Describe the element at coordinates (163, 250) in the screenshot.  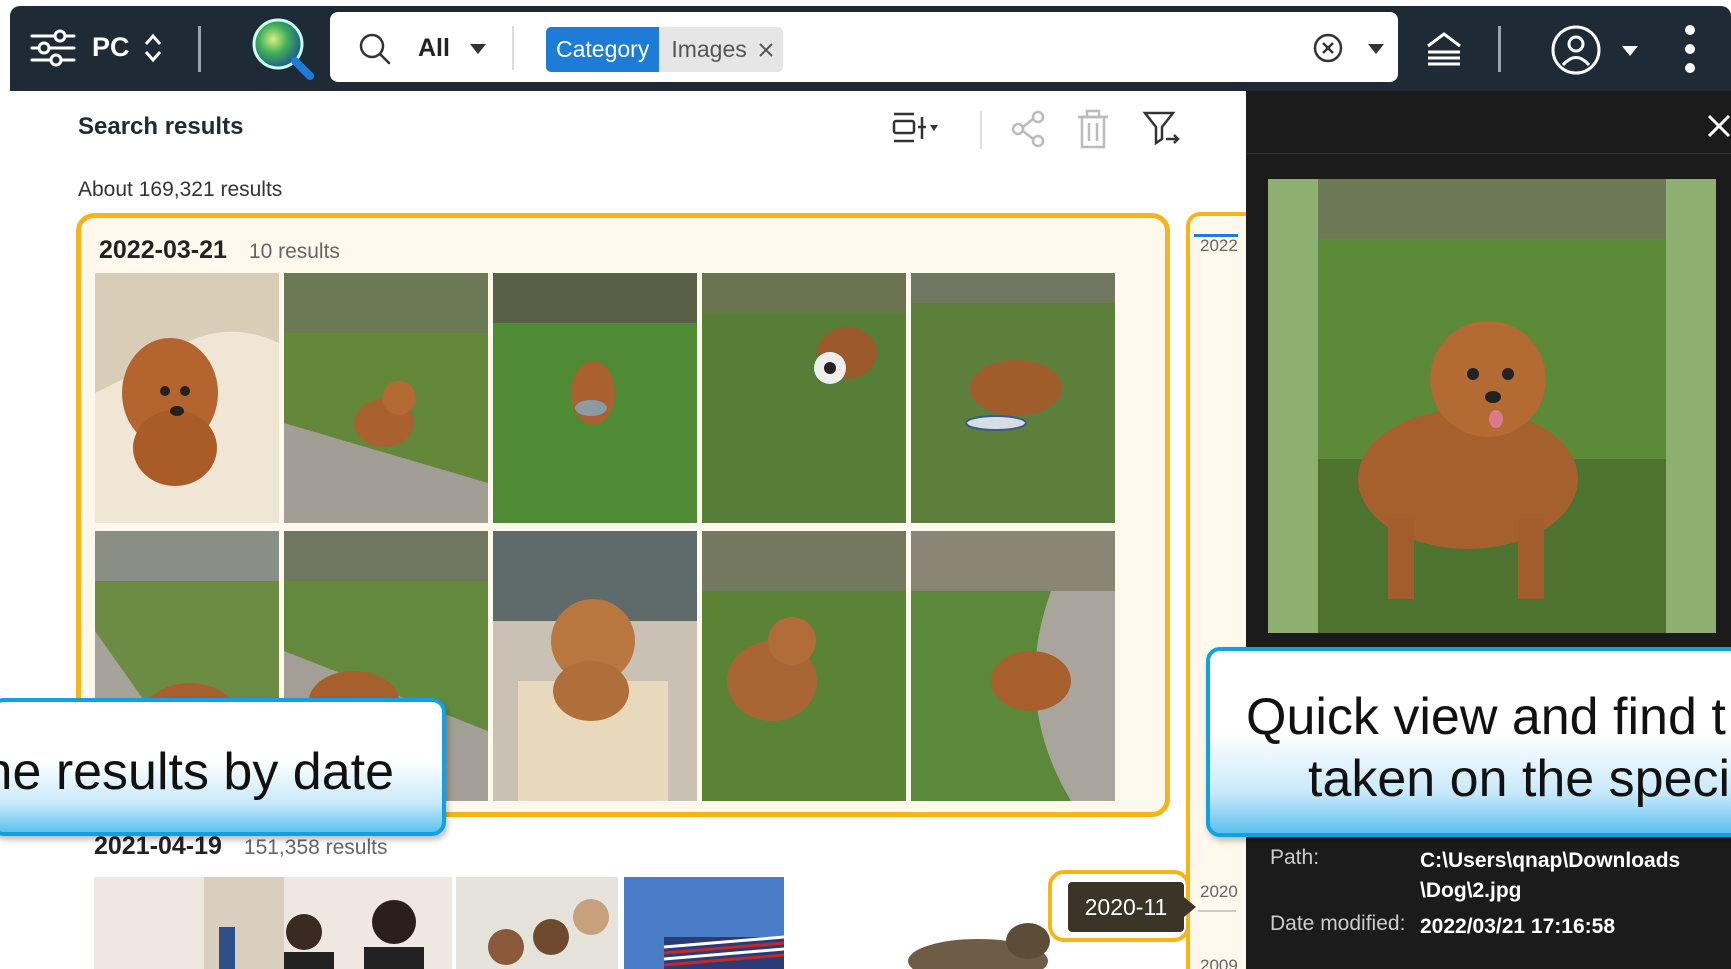
I see `group-date: 2022-03-21` at that location.